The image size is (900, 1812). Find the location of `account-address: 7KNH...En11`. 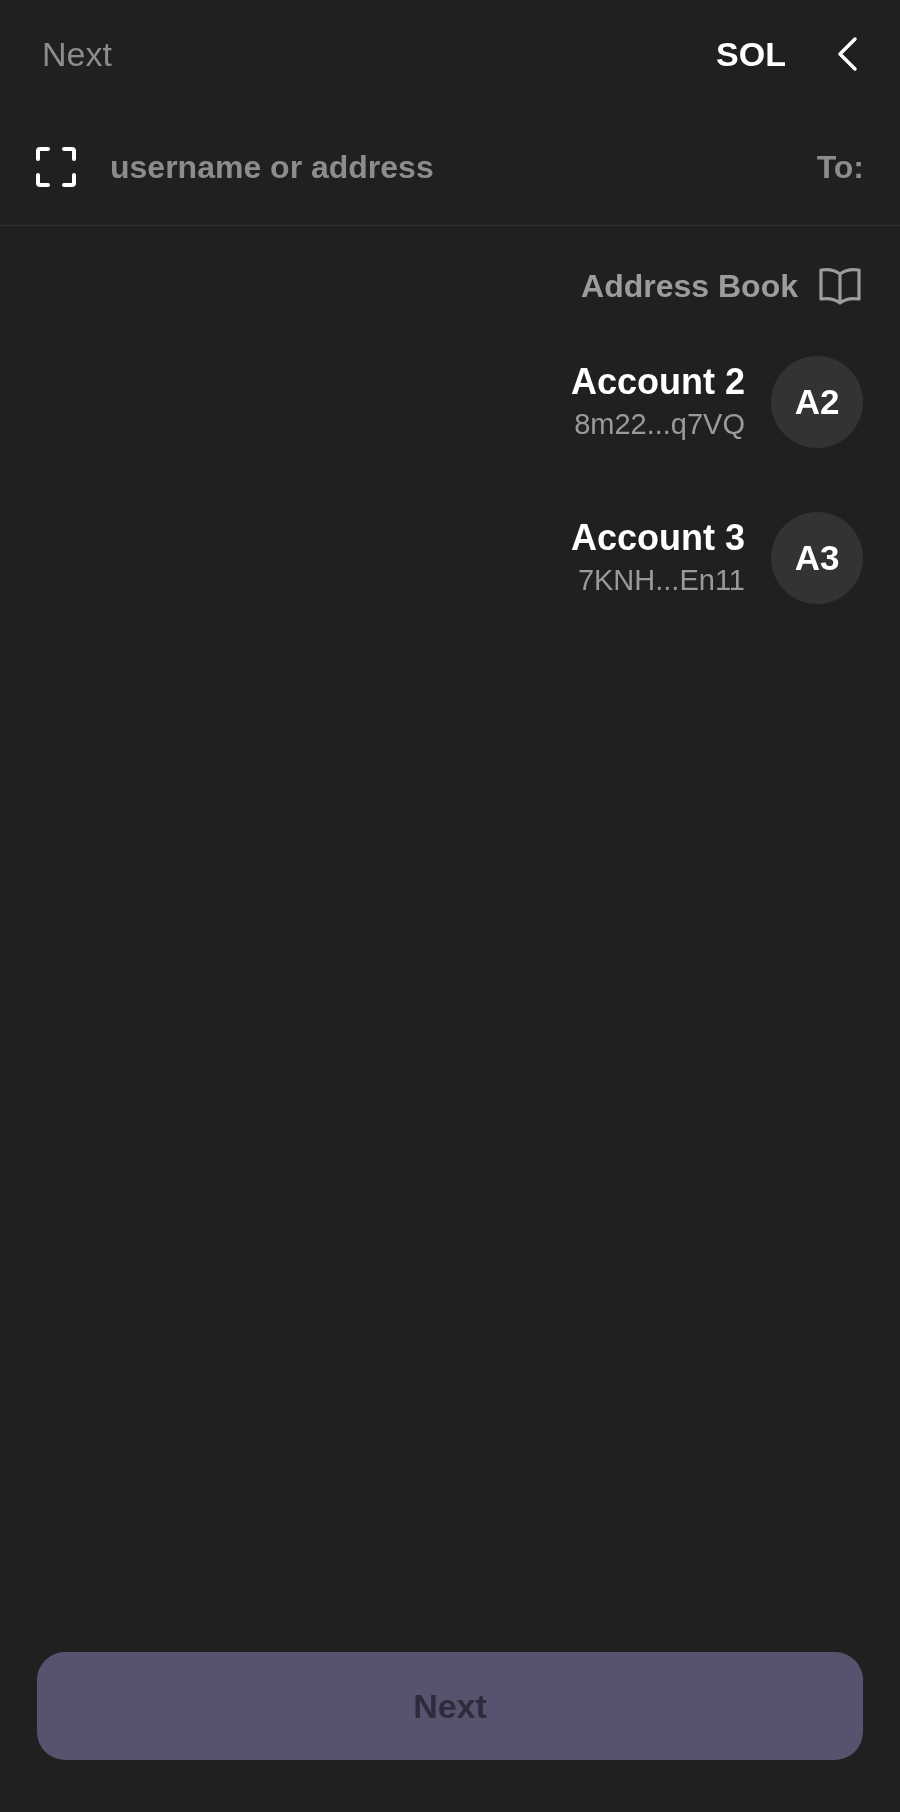

account-address: 7KNH...En11 is located at coordinates (661, 580).